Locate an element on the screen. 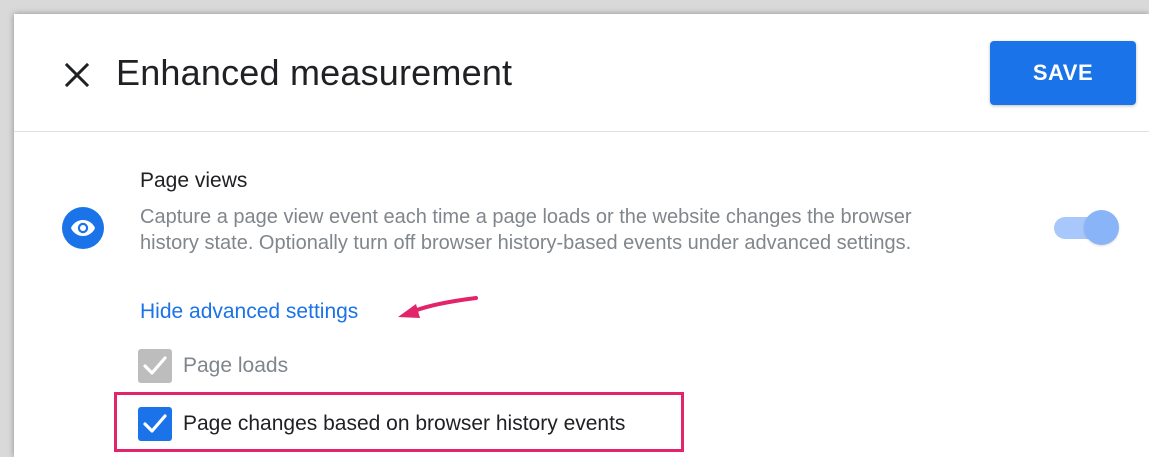 This screenshot has width=1149, height=457. history-events-checkbox is located at coordinates (155, 424).